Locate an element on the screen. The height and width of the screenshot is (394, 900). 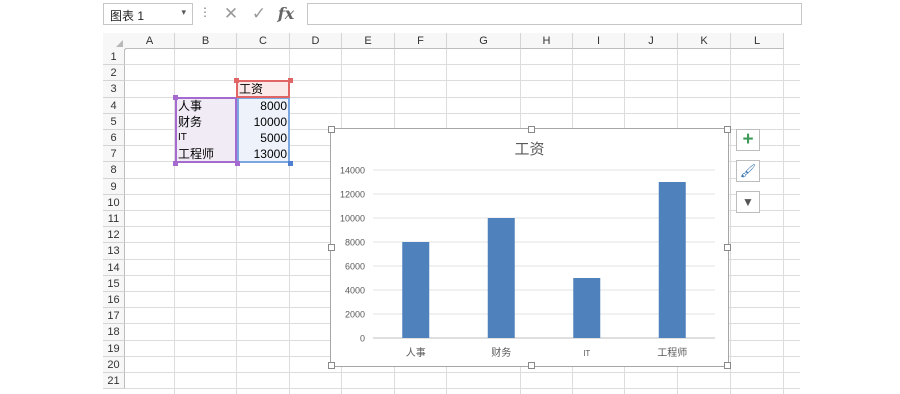
name-box-value: 图表 1 is located at coordinates (127, 16).